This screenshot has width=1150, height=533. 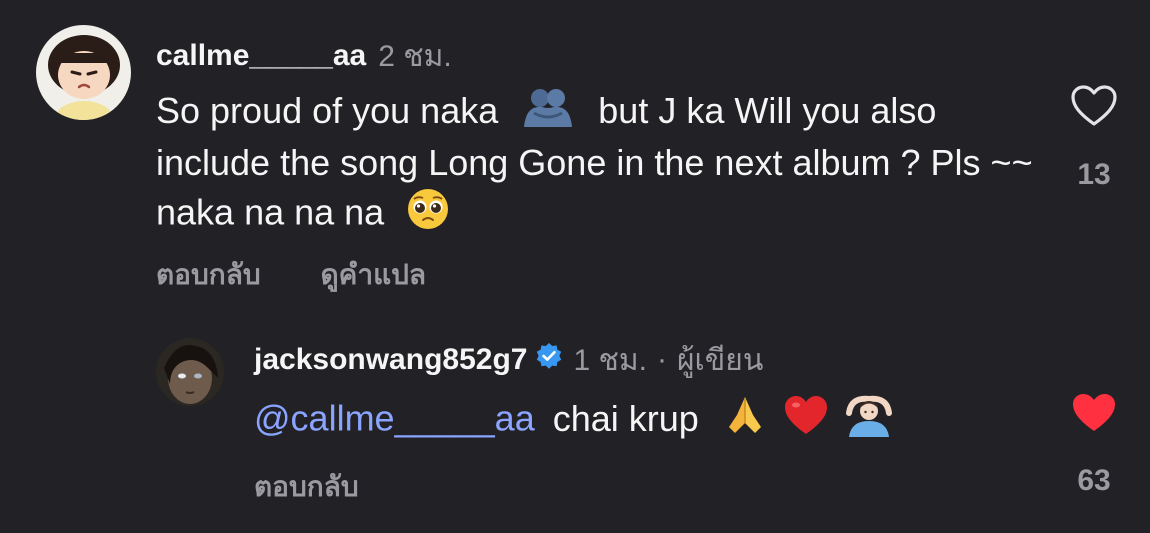 I want to click on mention-link: @callme_____aa, so click(x=394, y=418).